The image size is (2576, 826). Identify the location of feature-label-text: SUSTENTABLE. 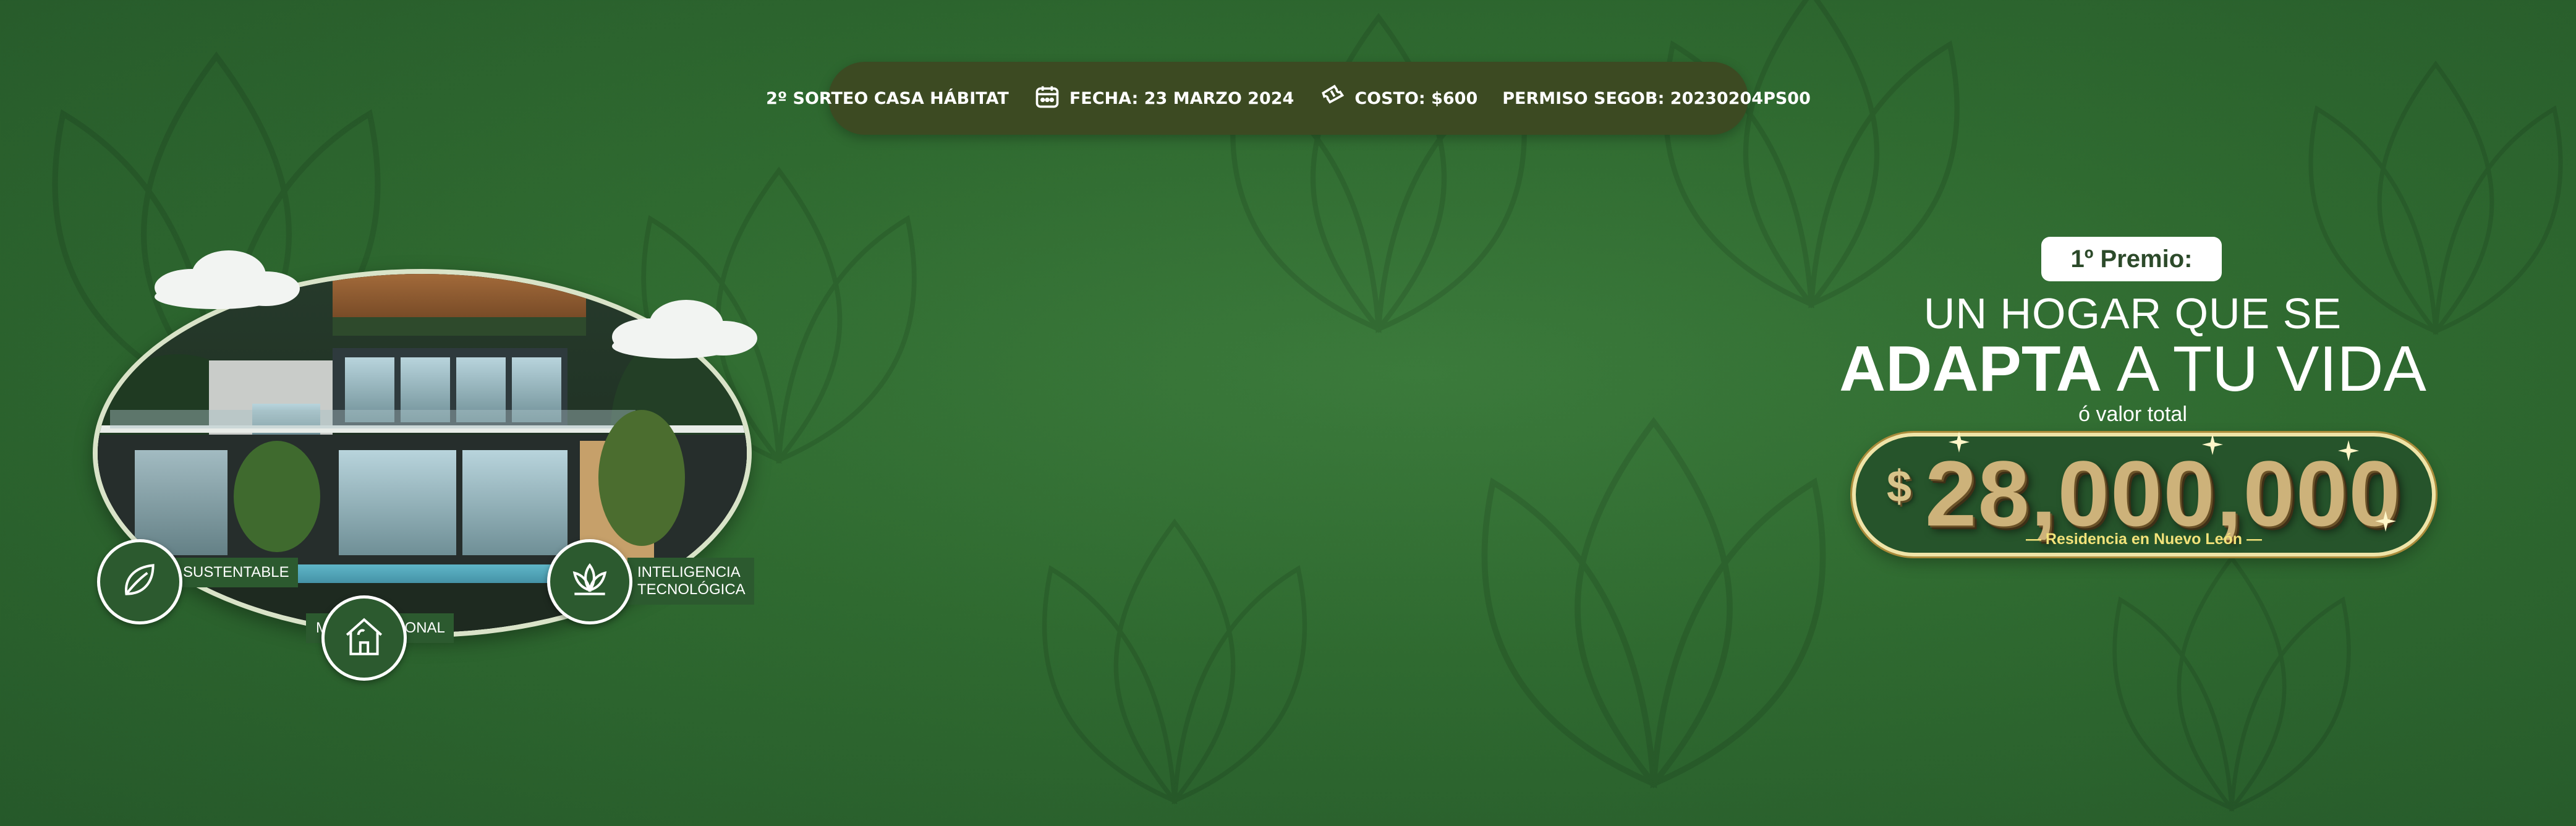
(236, 572).